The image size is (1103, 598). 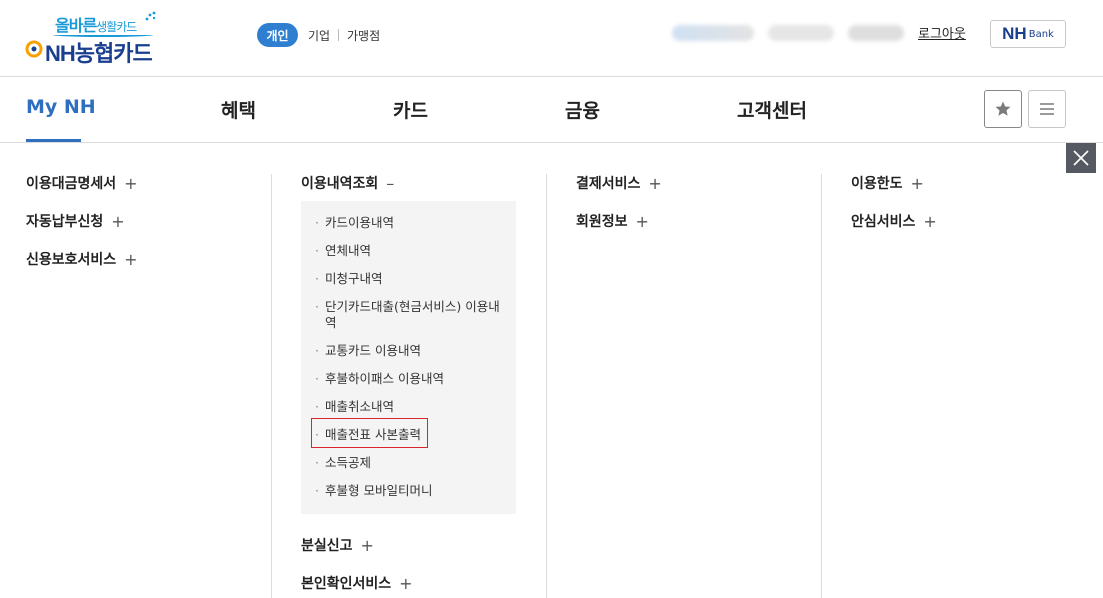 What do you see at coordinates (338, 35) in the screenshot?
I see `segment-divider` at bounding box center [338, 35].